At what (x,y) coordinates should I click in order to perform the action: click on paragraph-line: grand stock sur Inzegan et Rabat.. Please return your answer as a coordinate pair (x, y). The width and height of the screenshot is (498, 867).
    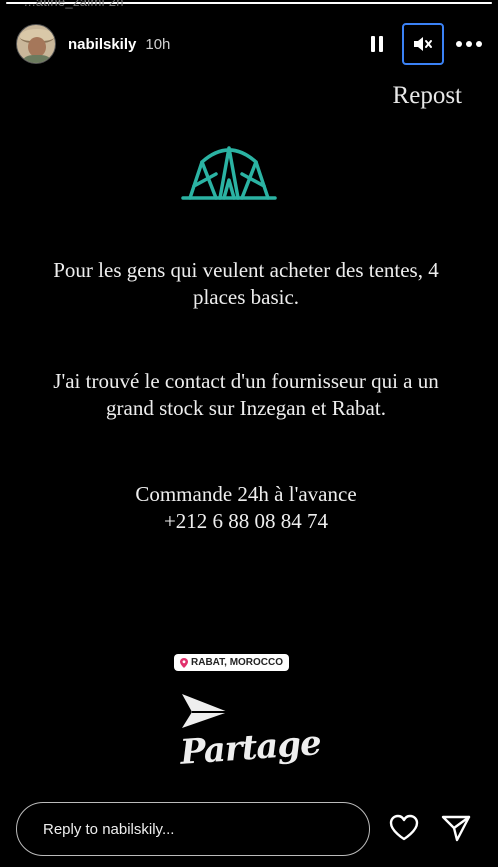
    Looking at the image, I should click on (246, 408).